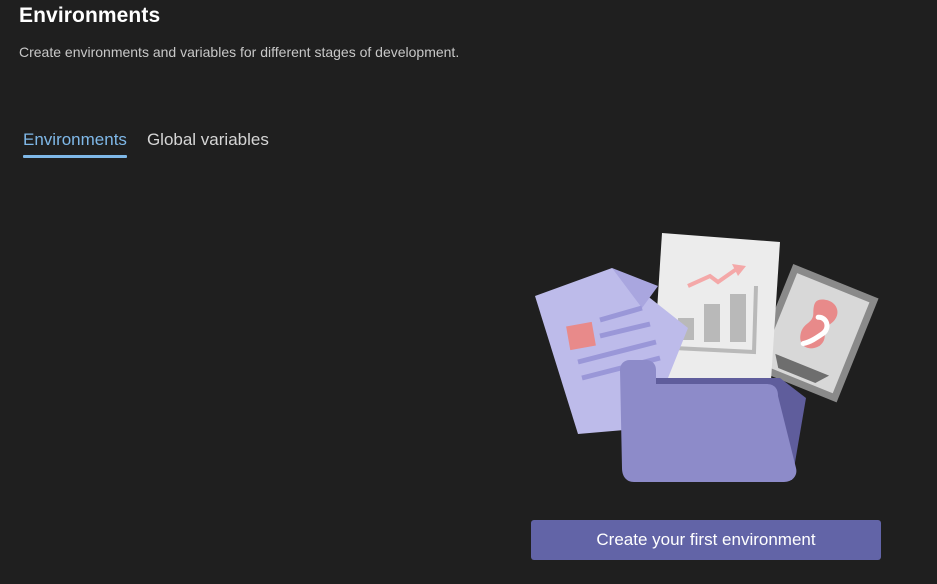 The height and width of the screenshot is (584, 937). I want to click on tab-global-variables: Global variables, so click(208, 142).